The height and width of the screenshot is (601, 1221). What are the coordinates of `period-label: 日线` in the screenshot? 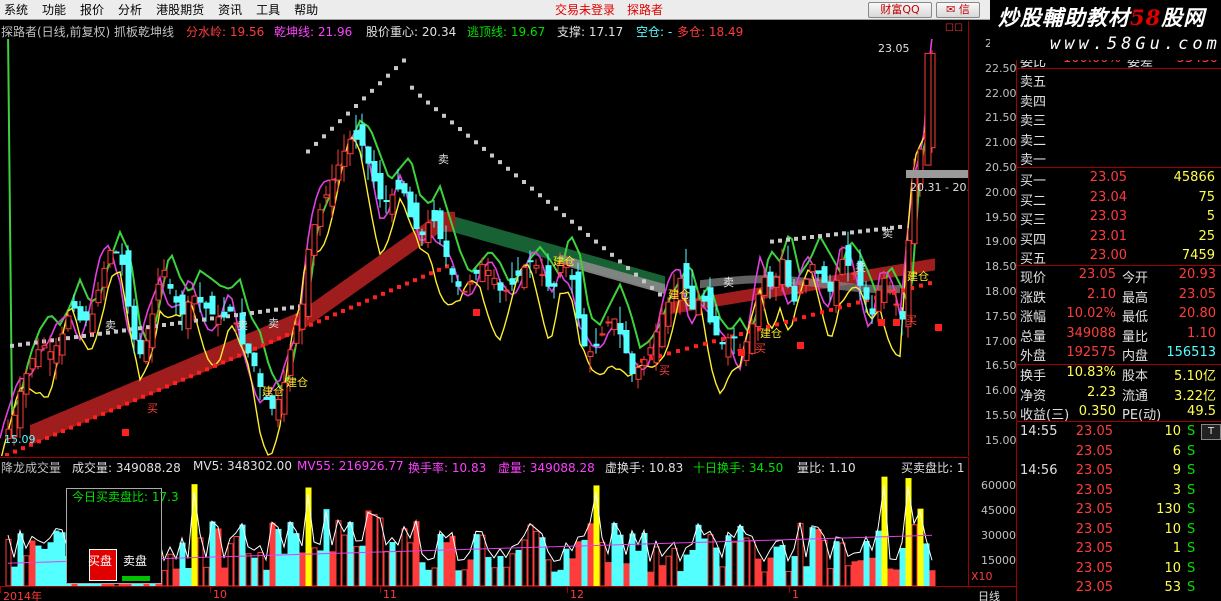 It's located at (989, 594).